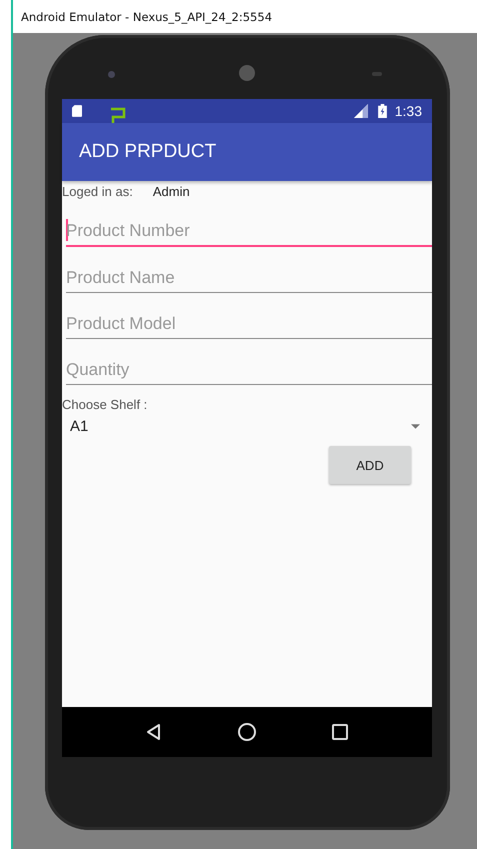 This screenshot has height=849, width=477. Describe the element at coordinates (97, 192) in the screenshot. I see `login-label: Loged in as:` at that location.